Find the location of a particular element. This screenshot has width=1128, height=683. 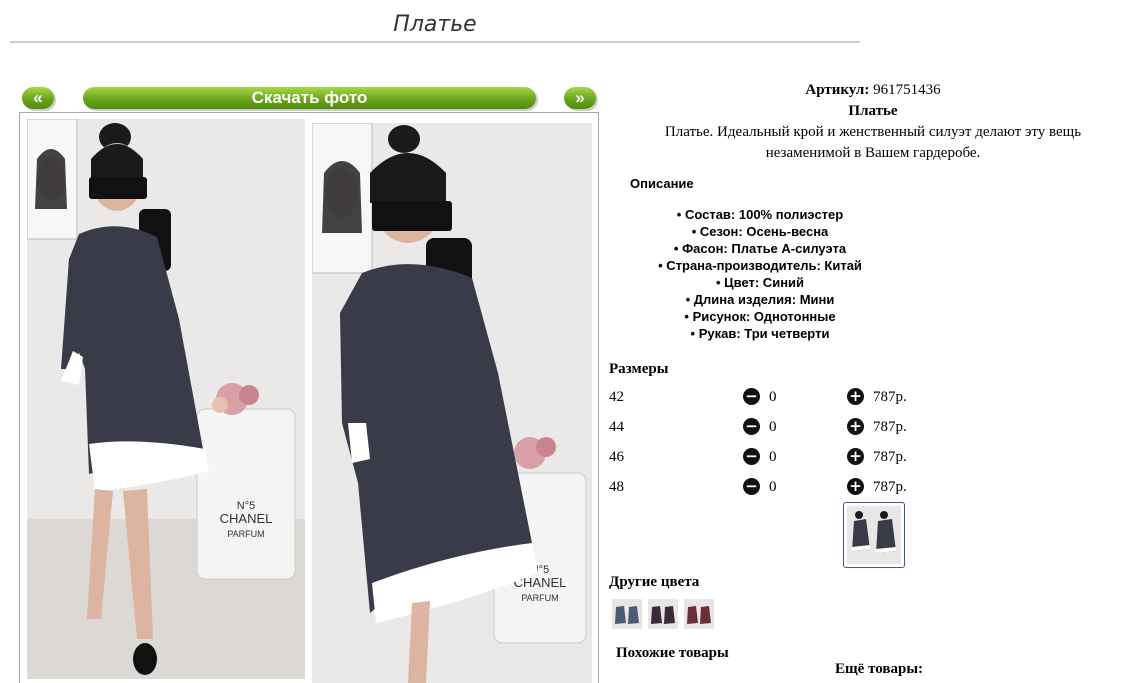

product-sku: Артикул: 961751436 is located at coordinates (873, 90).